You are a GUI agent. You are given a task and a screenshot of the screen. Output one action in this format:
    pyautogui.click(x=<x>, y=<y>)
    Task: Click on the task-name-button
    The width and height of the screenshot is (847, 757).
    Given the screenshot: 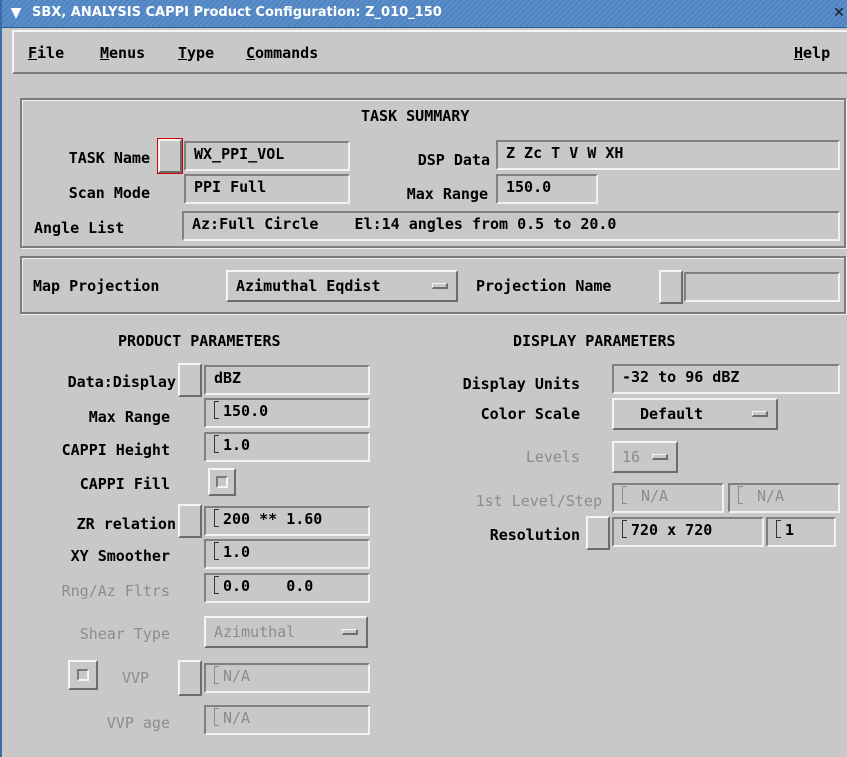 What is the action you would take?
    pyautogui.click(x=170, y=156)
    